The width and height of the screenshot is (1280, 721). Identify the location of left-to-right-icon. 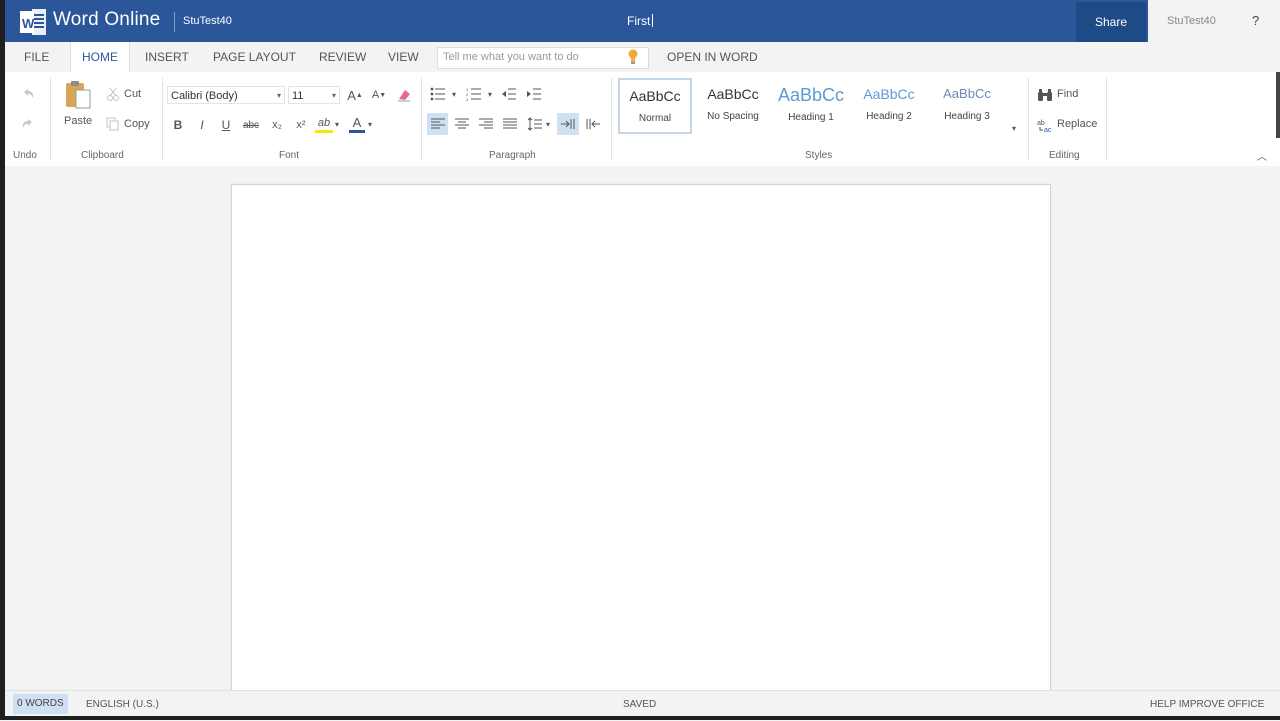
(568, 124).